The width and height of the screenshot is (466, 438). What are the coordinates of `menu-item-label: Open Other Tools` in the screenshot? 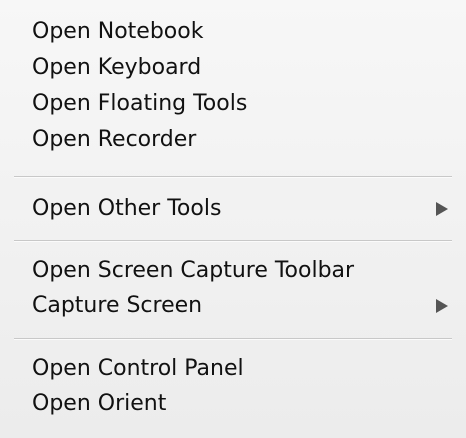 It's located at (127, 208).